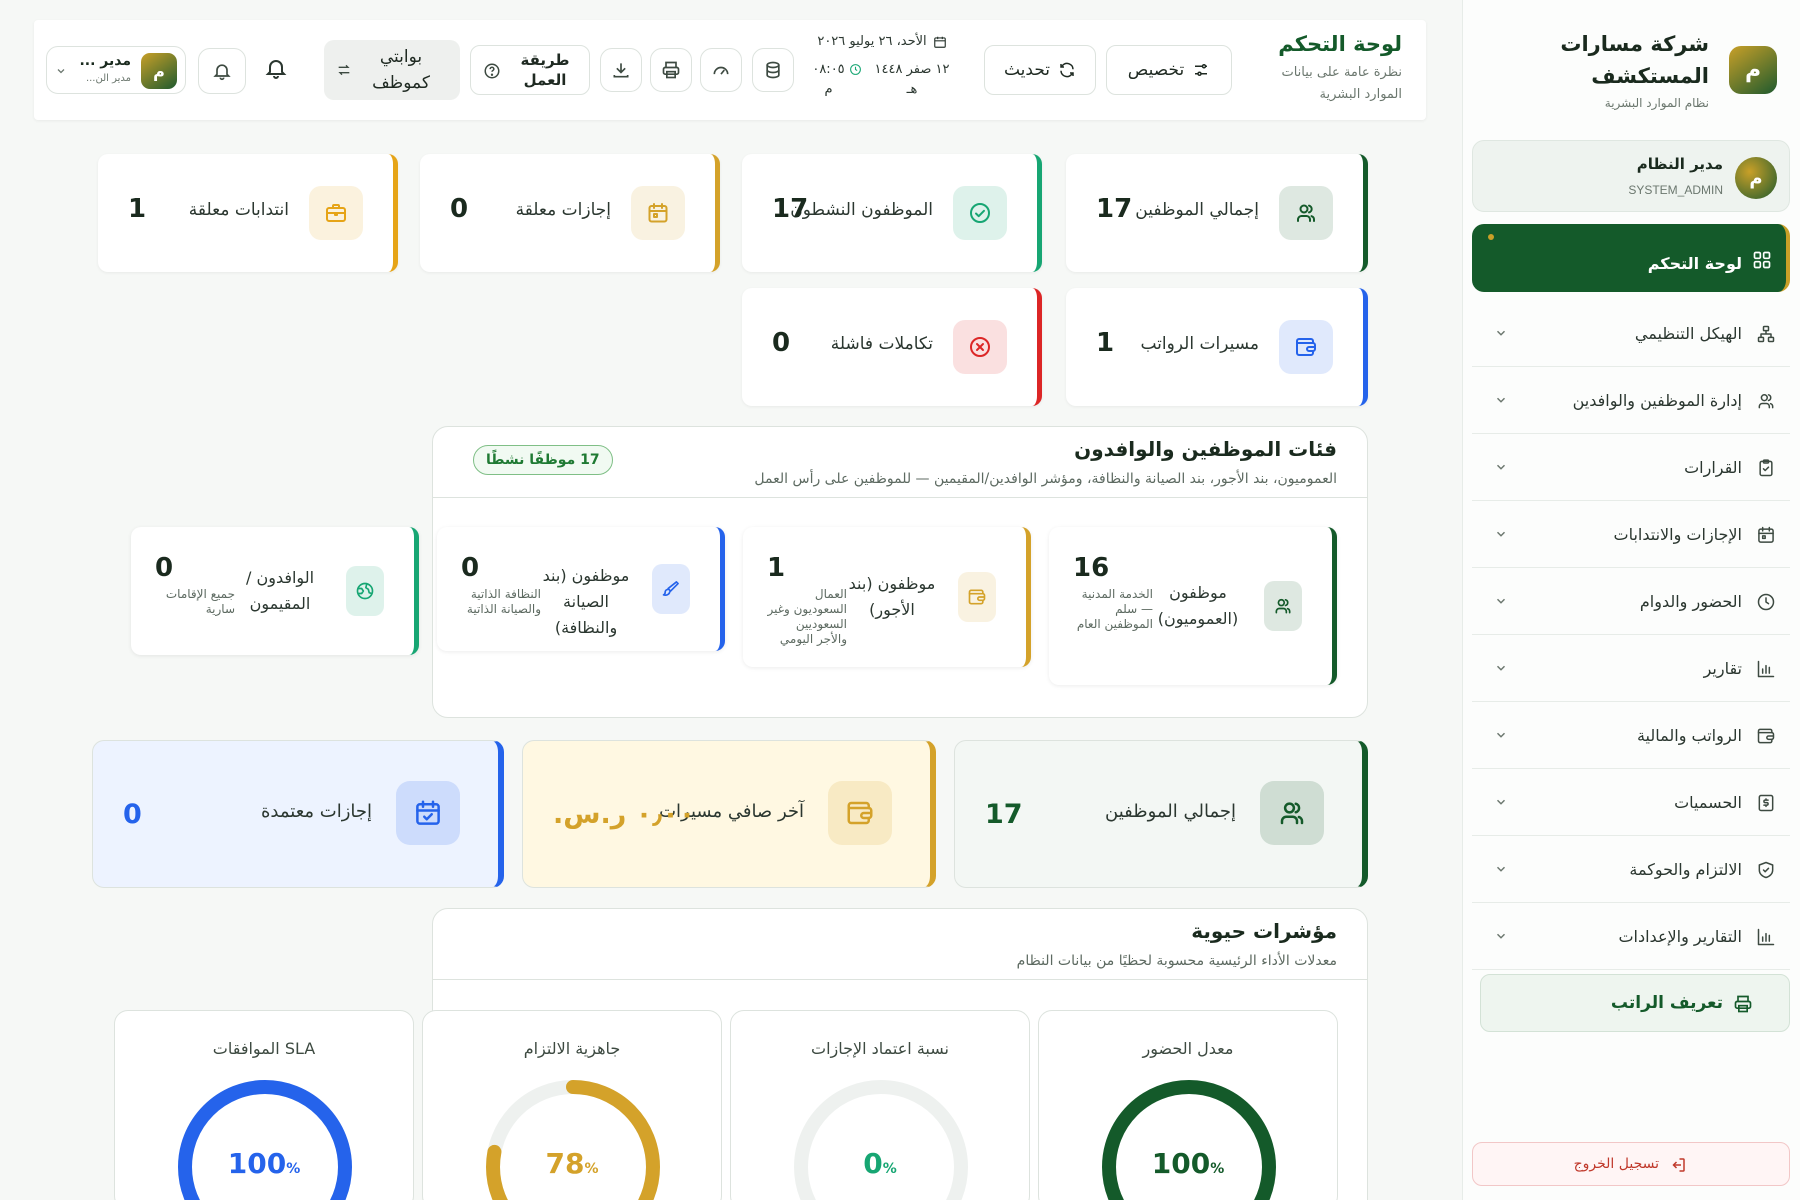 This screenshot has width=1800, height=1200. What do you see at coordinates (1666, 1003) in the screenshot?
I see `payslip-label: تعريف الراتب` at bounding box center [1666, 1003].